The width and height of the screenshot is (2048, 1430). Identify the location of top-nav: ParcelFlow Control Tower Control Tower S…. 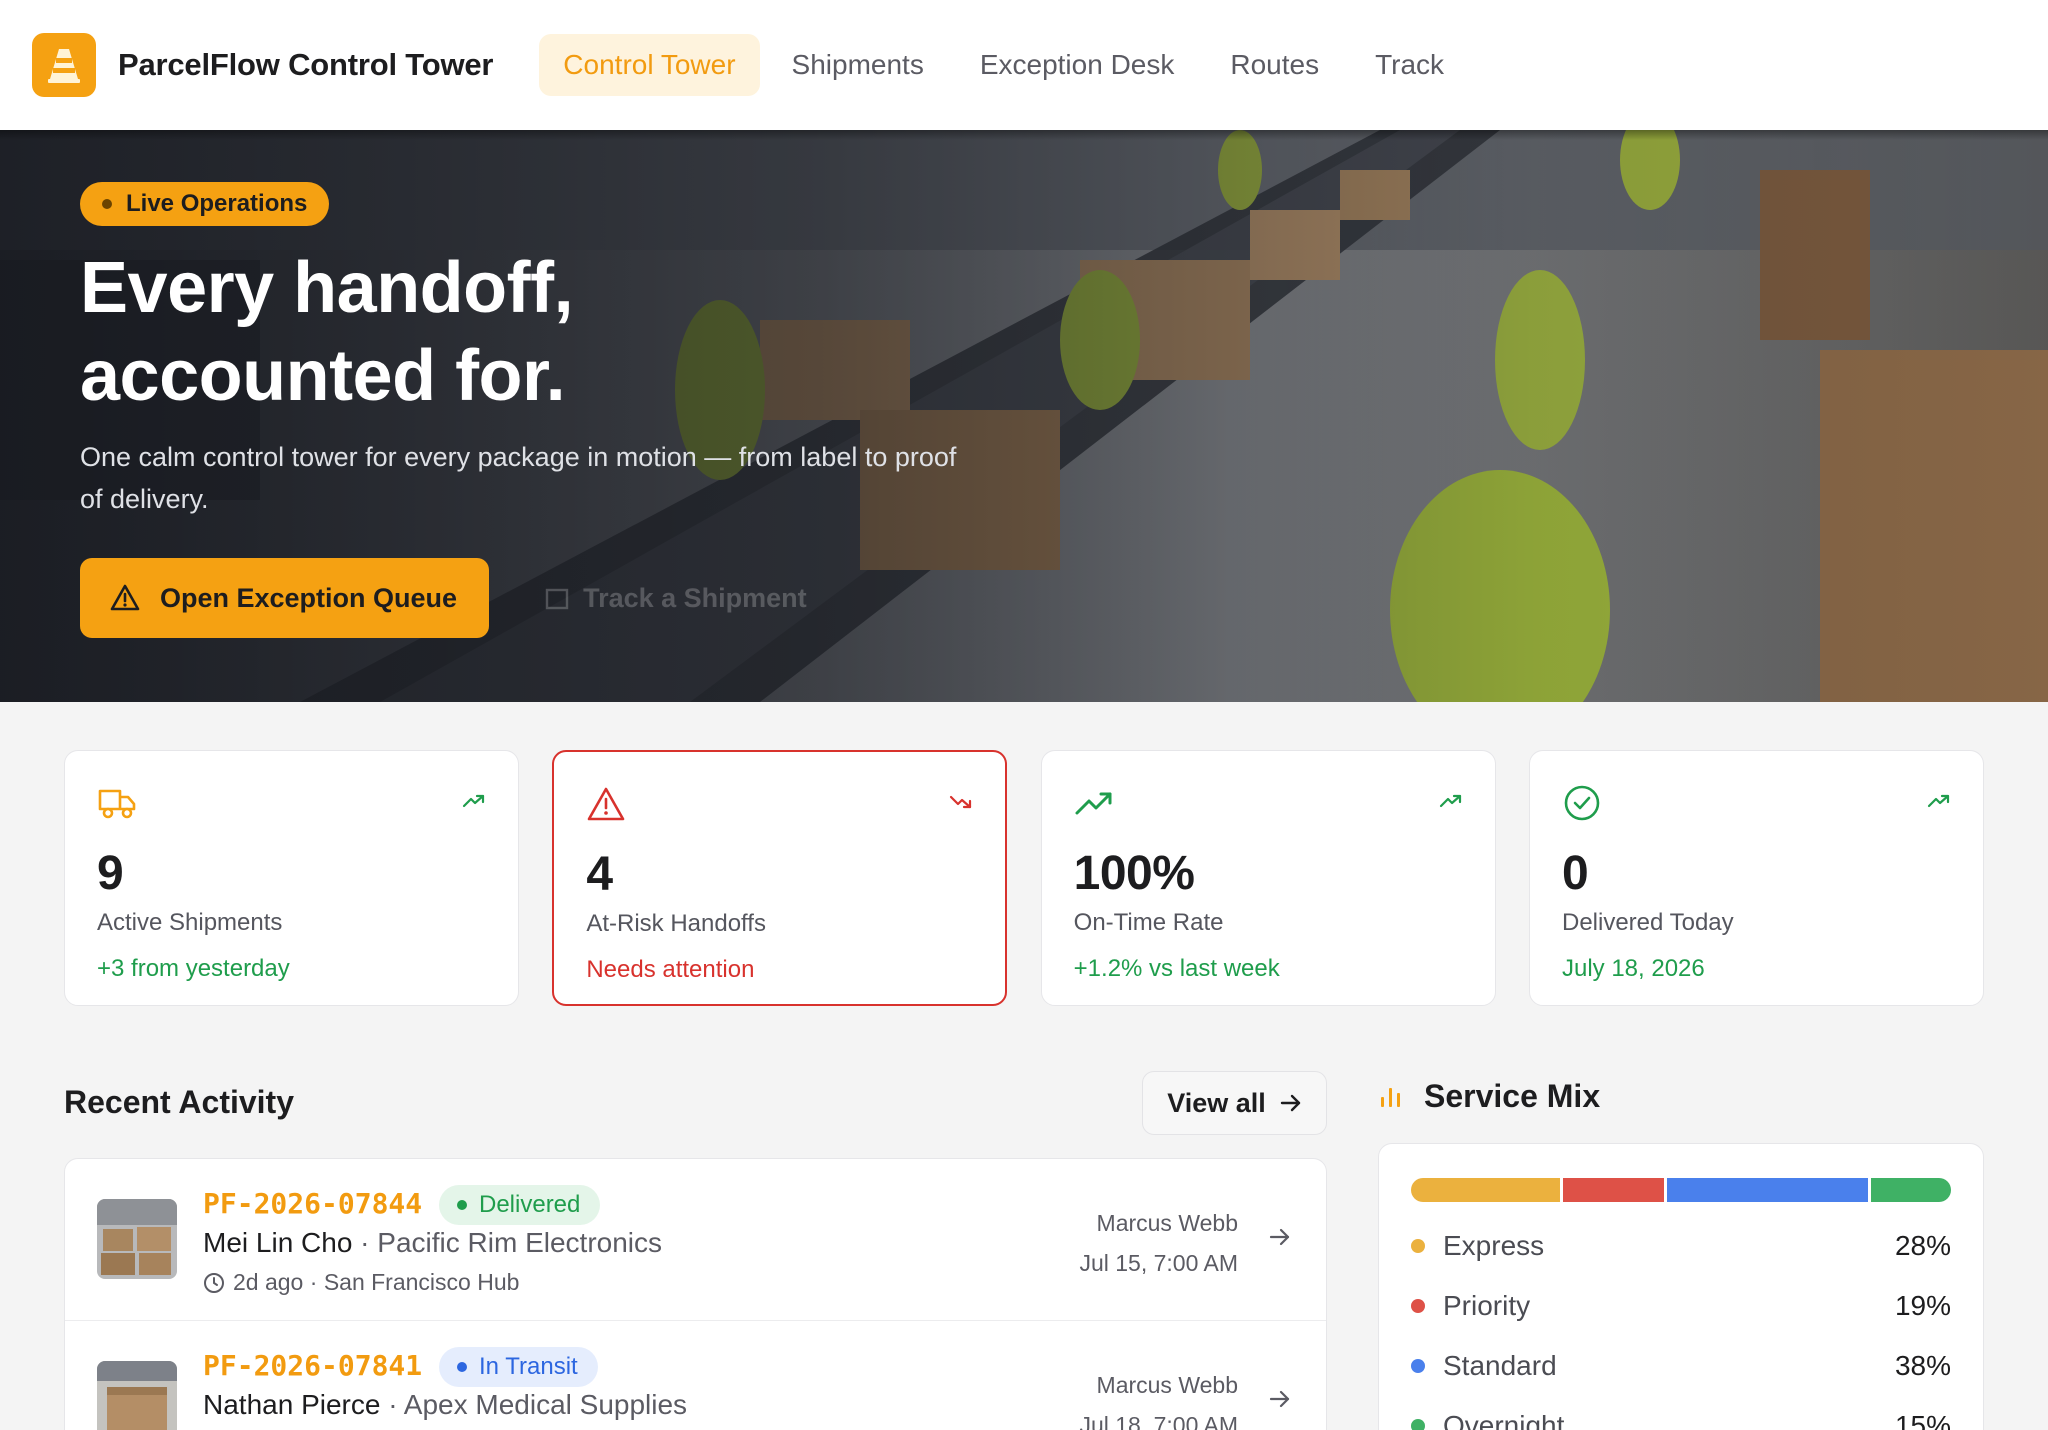
(1024, 65).